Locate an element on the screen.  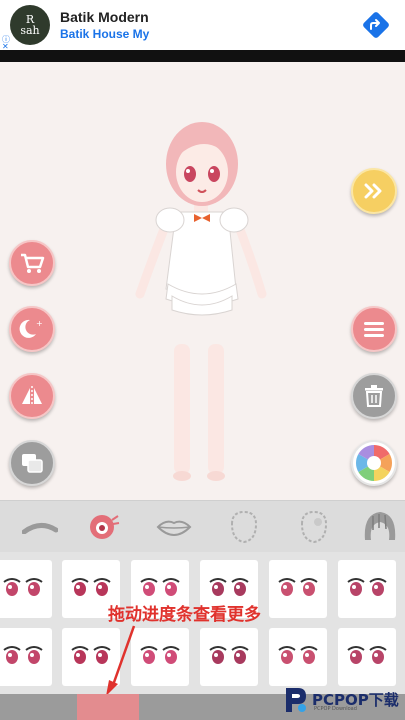
category-hair is located at coordinates (380, 527).